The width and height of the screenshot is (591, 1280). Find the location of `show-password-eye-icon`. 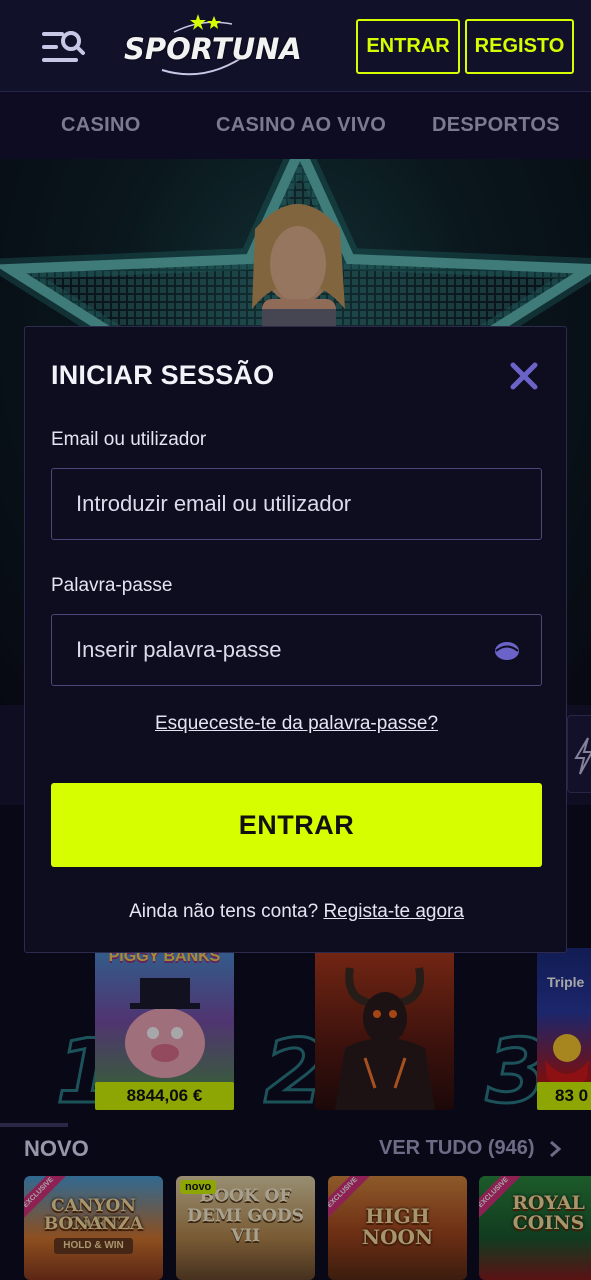

show-password-eye-icon is located at coordinates (507, 651).